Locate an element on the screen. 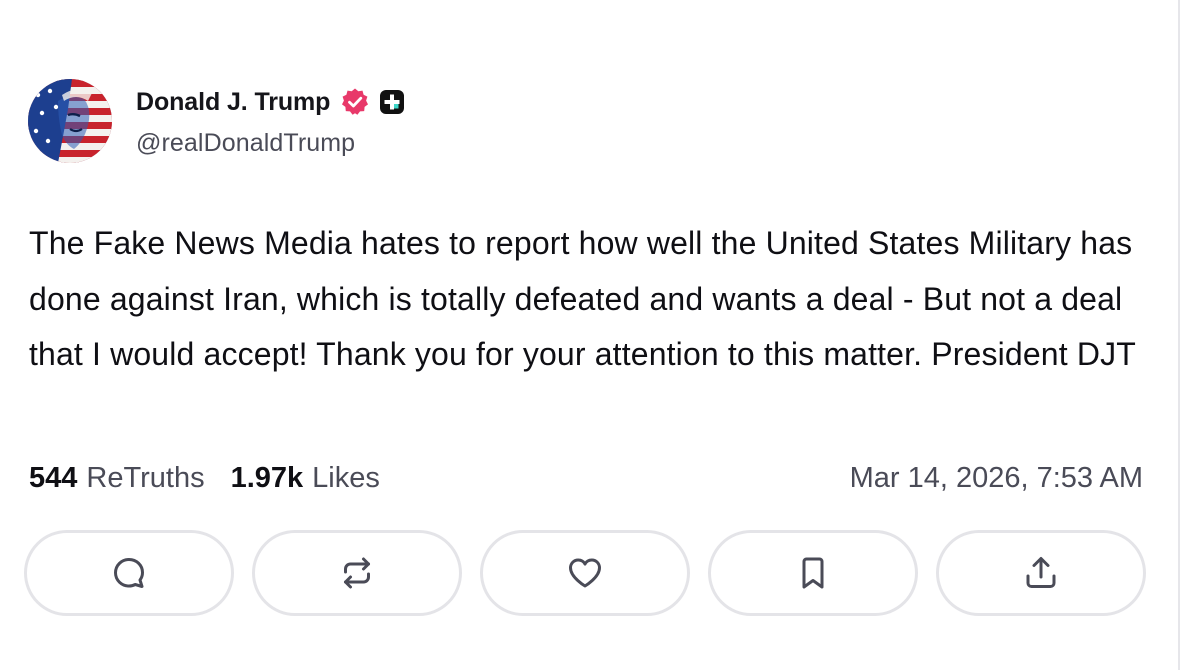 The height and width of the screenshot is (670, 1180). share-icon is located at coordinates (1041, 572).